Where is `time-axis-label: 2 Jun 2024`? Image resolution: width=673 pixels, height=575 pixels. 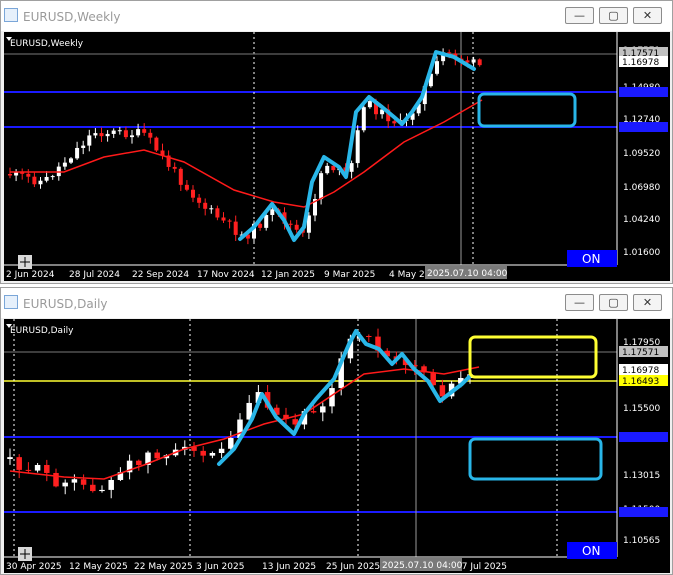
time-axis-label: 2 Jun 2024 is located at coordinates (30, 275).